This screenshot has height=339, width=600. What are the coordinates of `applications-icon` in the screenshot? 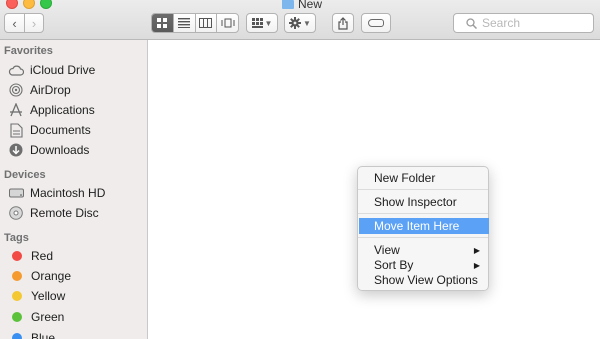 It's located at (16, 110).